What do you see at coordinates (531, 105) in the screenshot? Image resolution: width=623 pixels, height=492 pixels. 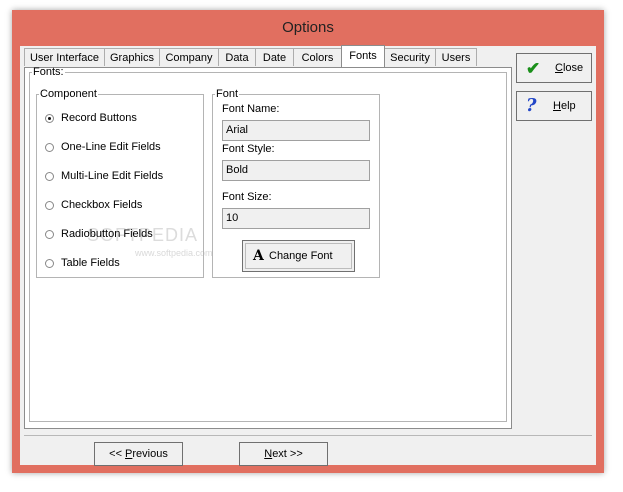 I see `question-icon: ?` at bounding box center [531, 105].